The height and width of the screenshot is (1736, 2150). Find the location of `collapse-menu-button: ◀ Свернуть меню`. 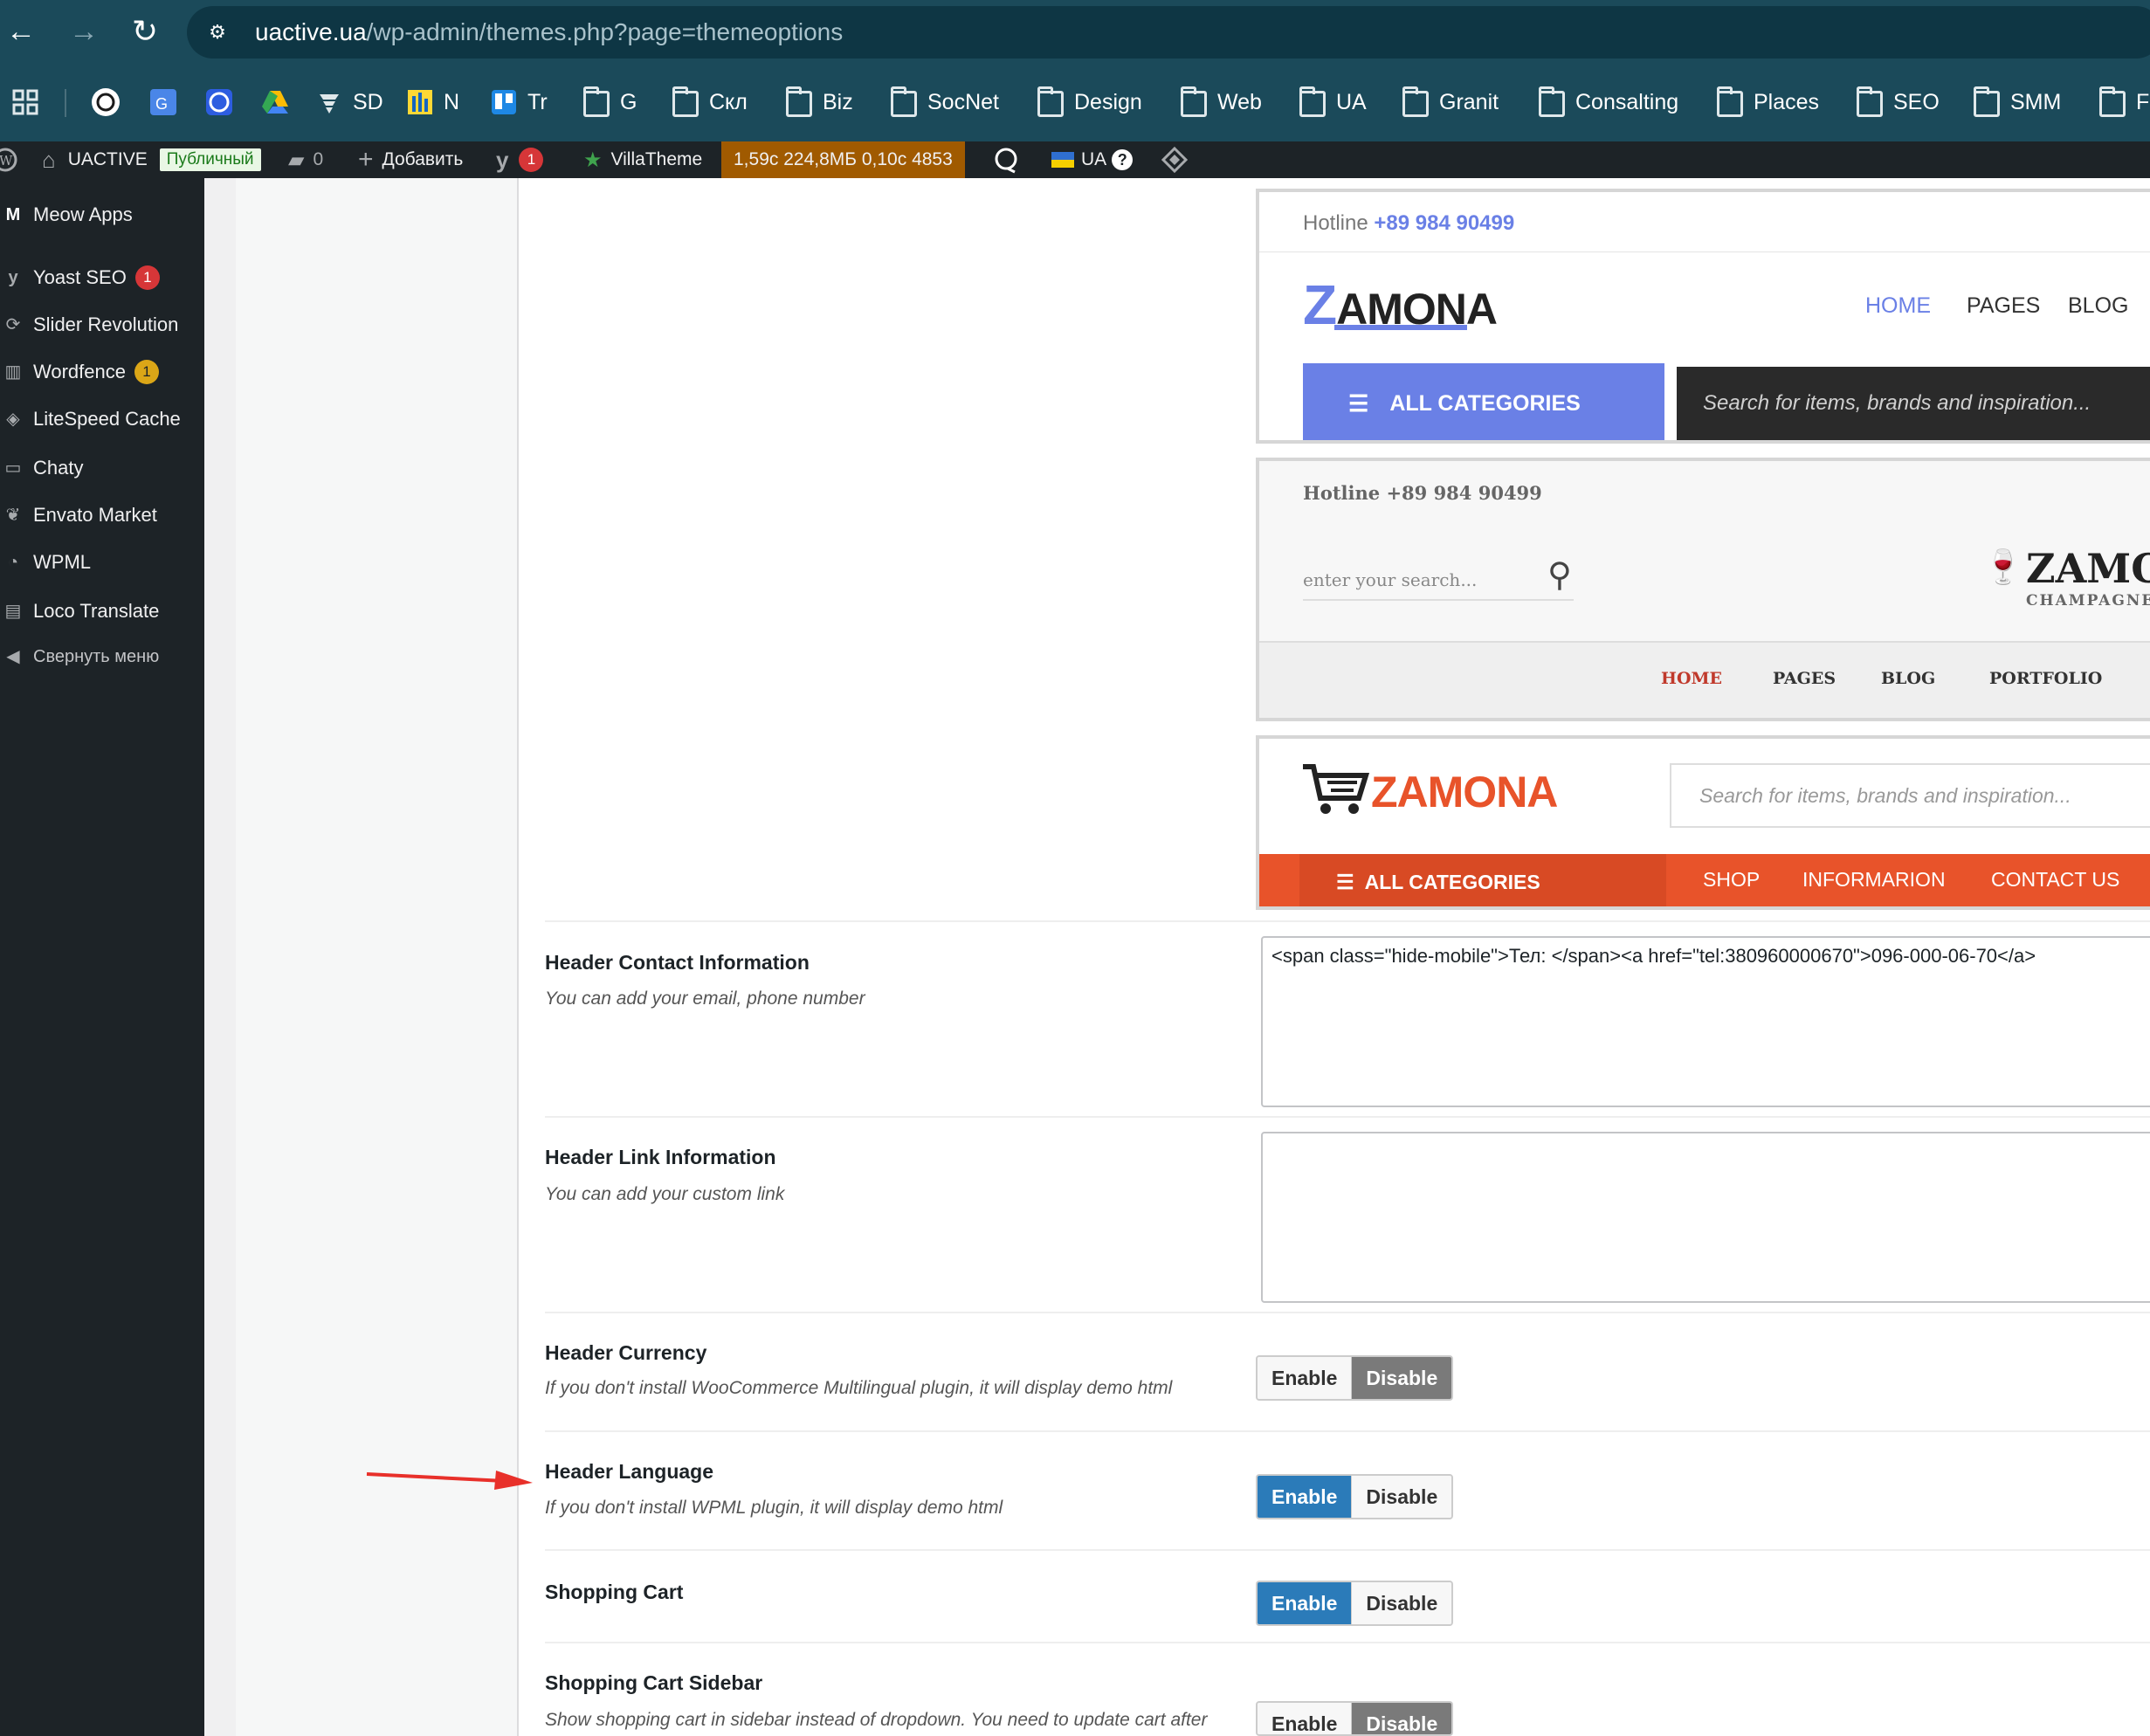

collapse-menu-button: ◀ Свернуть меню is located at coordinates (102, 656).